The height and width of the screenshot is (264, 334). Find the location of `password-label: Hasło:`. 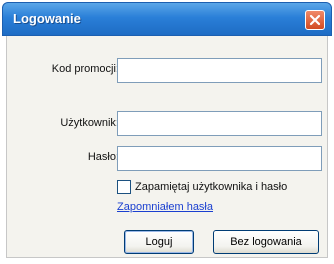

password-label: Hasło: is located at coordinates (103, 157).